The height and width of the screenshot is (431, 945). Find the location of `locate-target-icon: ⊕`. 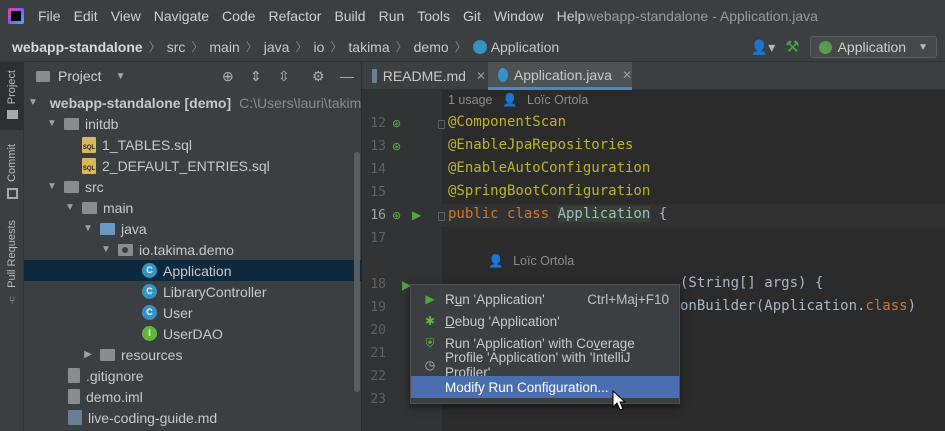

locate-target-icon: ⊕ is located at coordinates (228, 76).